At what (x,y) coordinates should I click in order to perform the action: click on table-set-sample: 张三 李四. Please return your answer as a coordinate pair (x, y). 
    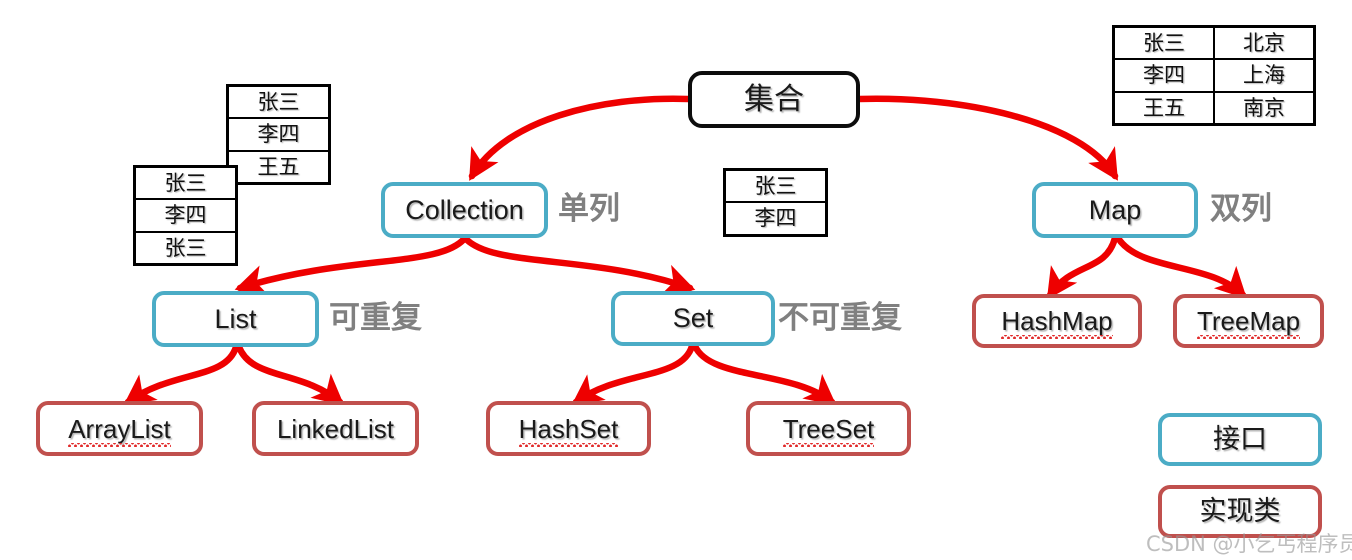
    Looking at the image, I should click on (775, 202).